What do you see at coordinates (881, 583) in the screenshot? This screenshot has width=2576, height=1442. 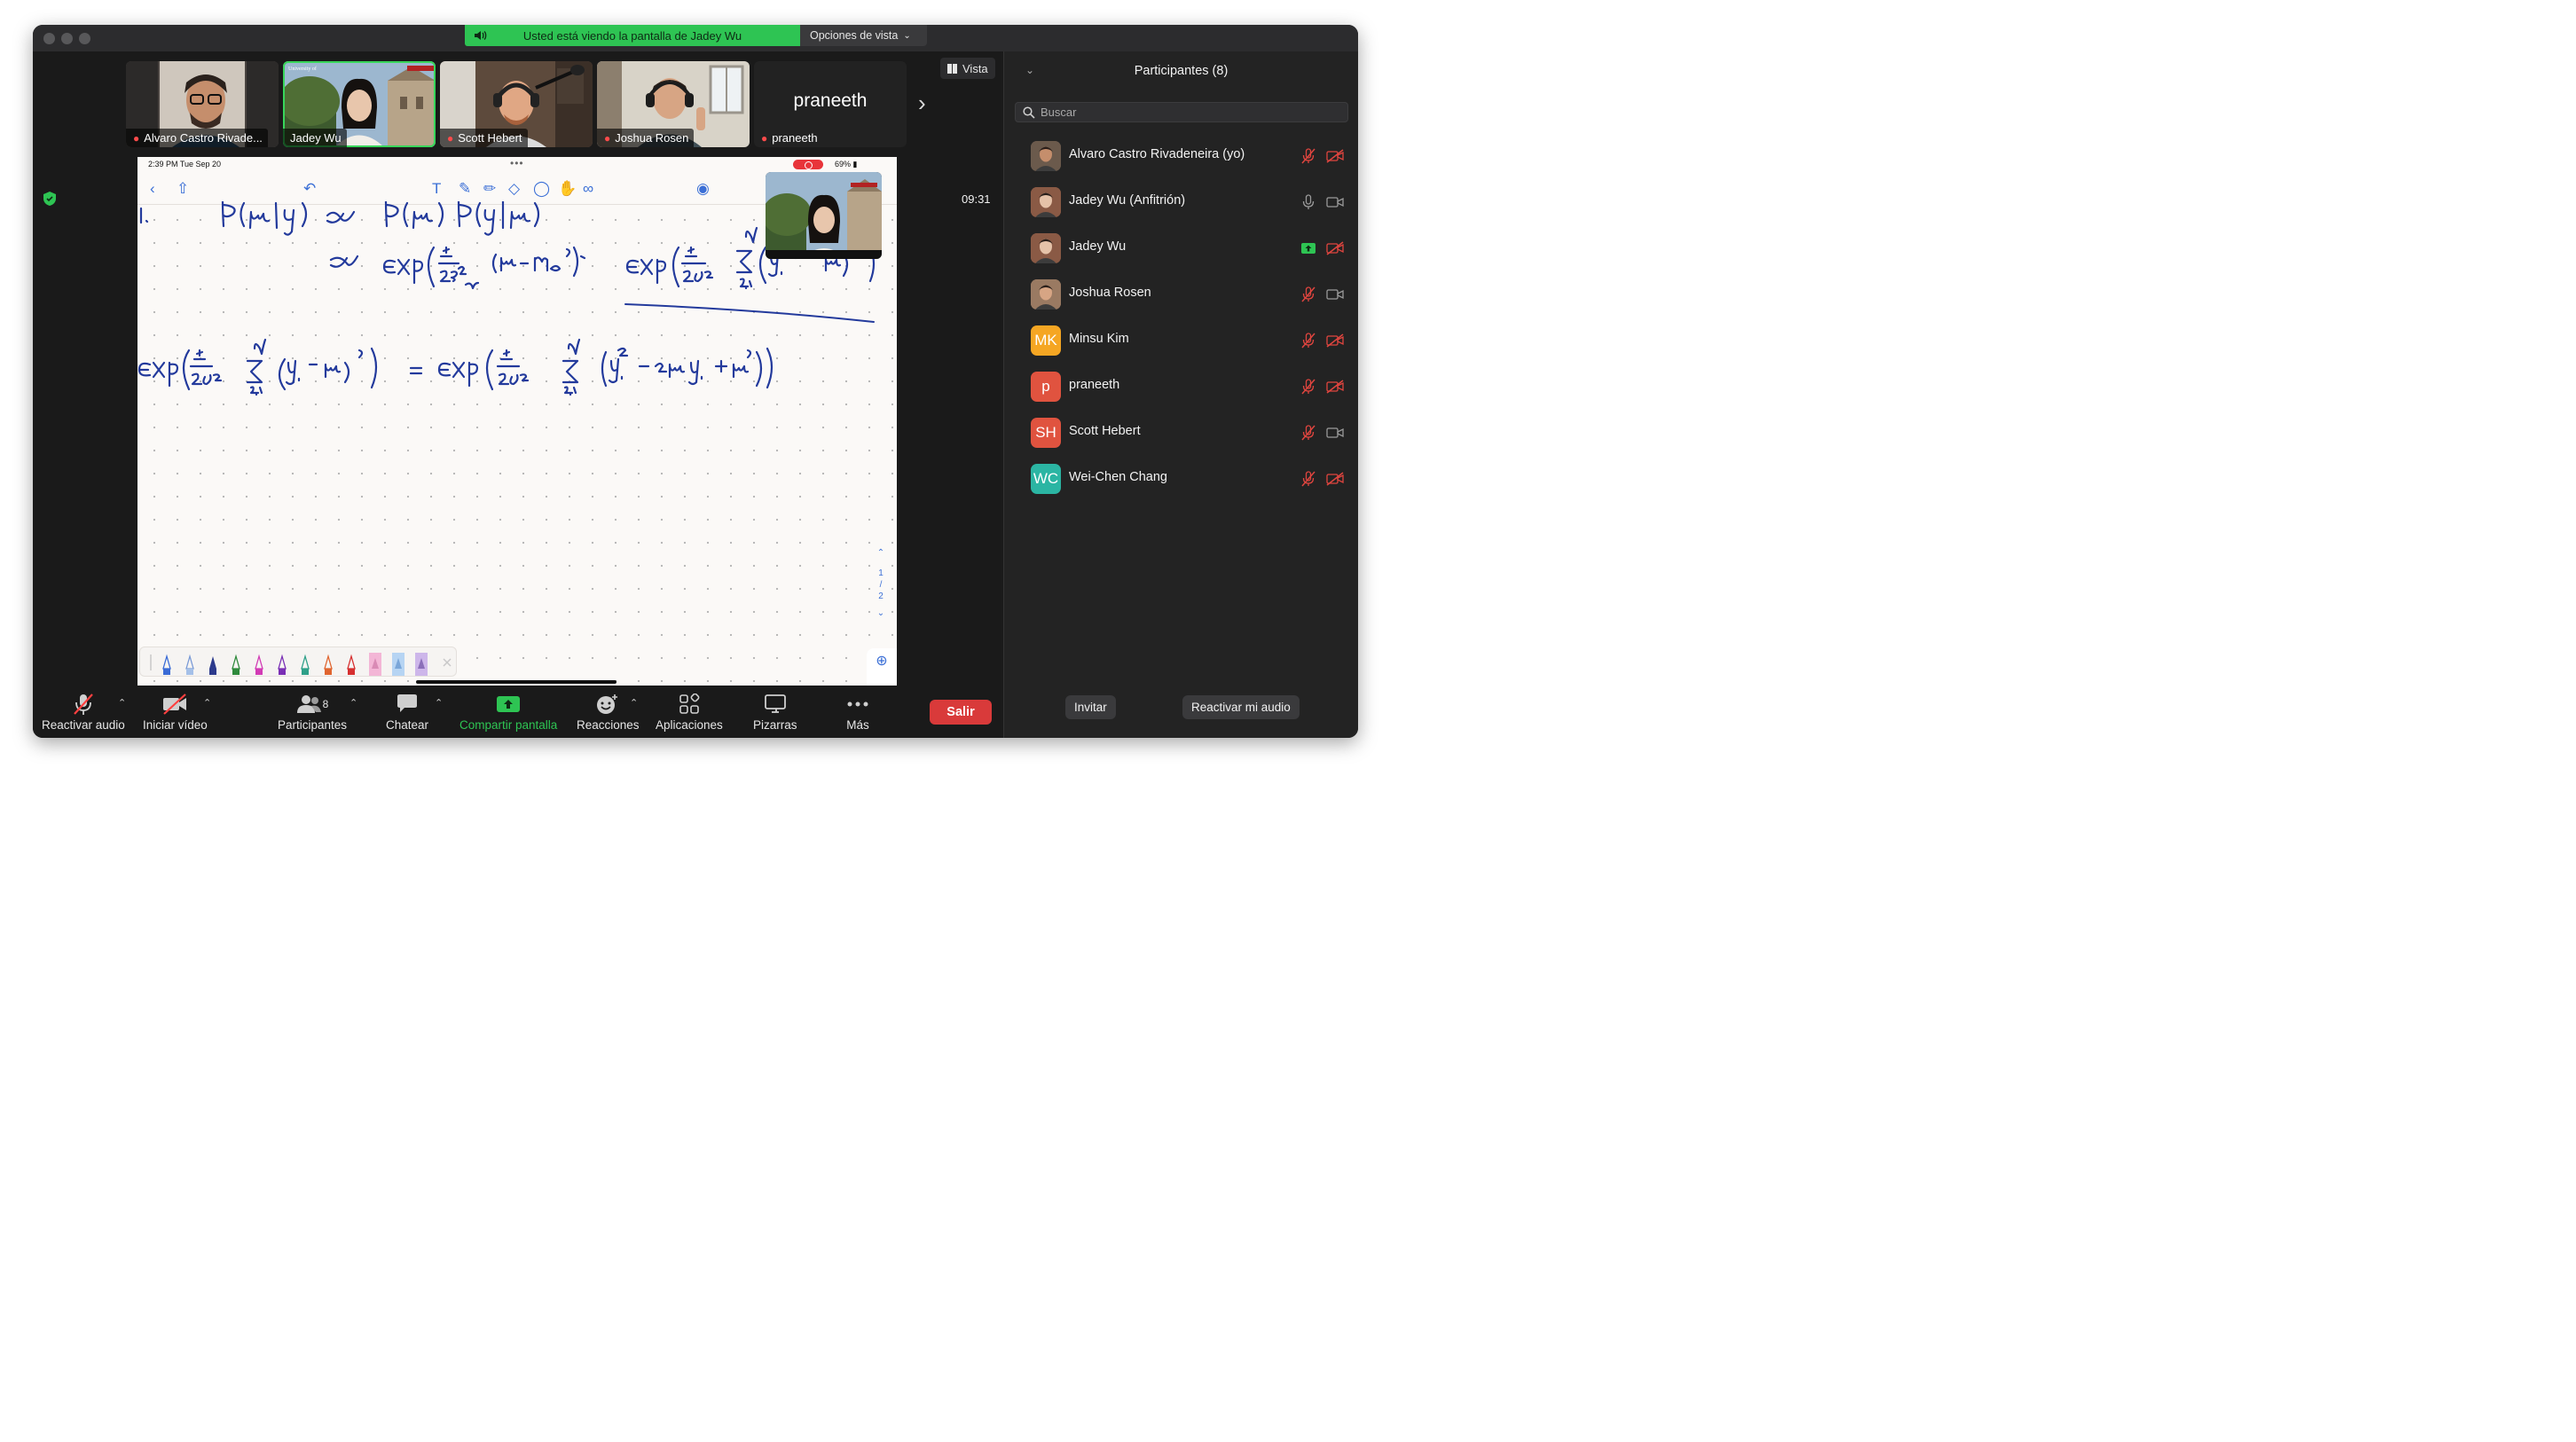 I see `page-navigator: ⌃ 1 / 2 ⌄` at bounding box center [881, 583].